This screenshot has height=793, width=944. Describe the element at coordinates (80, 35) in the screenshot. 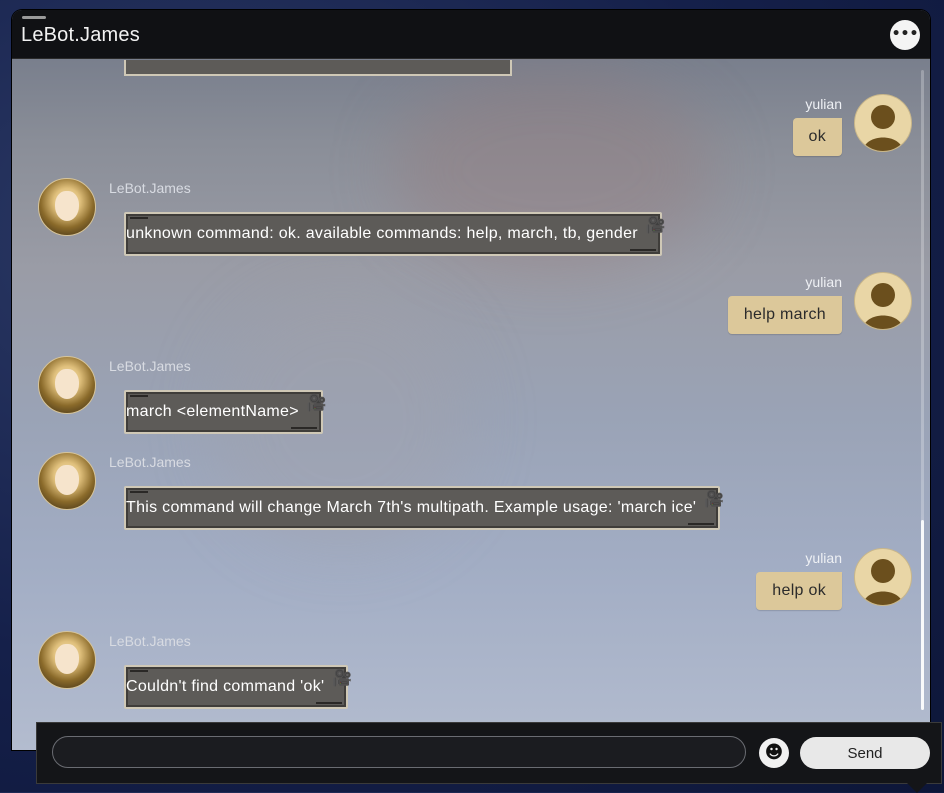

I see `window-title: LeBot.James` at that location.